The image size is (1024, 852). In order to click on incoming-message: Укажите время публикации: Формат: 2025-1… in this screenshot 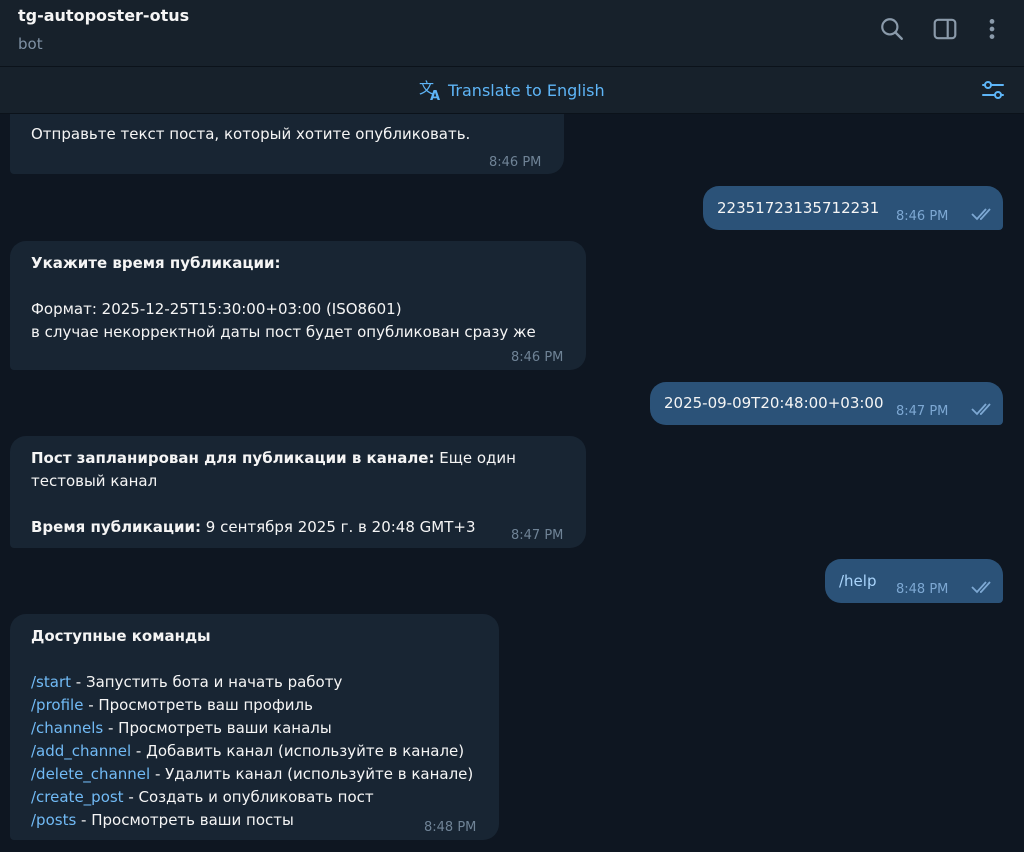, I will do `click(298, 305)`.